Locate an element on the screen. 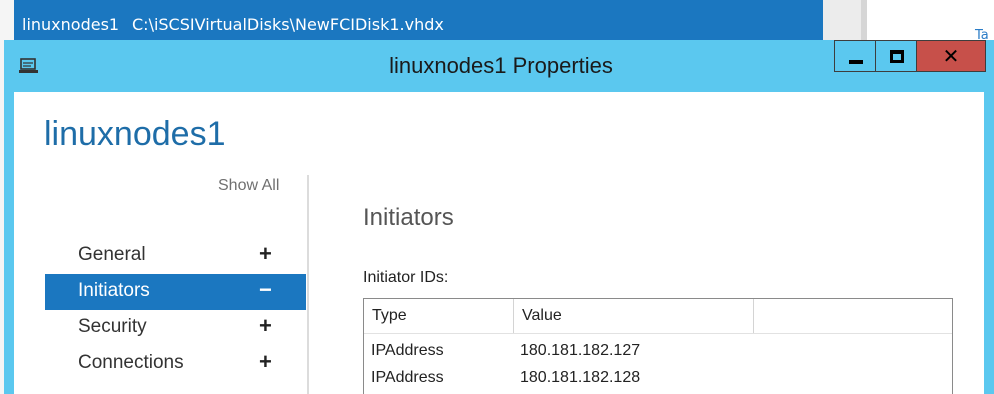 The width and height of the screenshot is (994, 394). nav-item-connections: Connections + is located at coordinates (175, 364).